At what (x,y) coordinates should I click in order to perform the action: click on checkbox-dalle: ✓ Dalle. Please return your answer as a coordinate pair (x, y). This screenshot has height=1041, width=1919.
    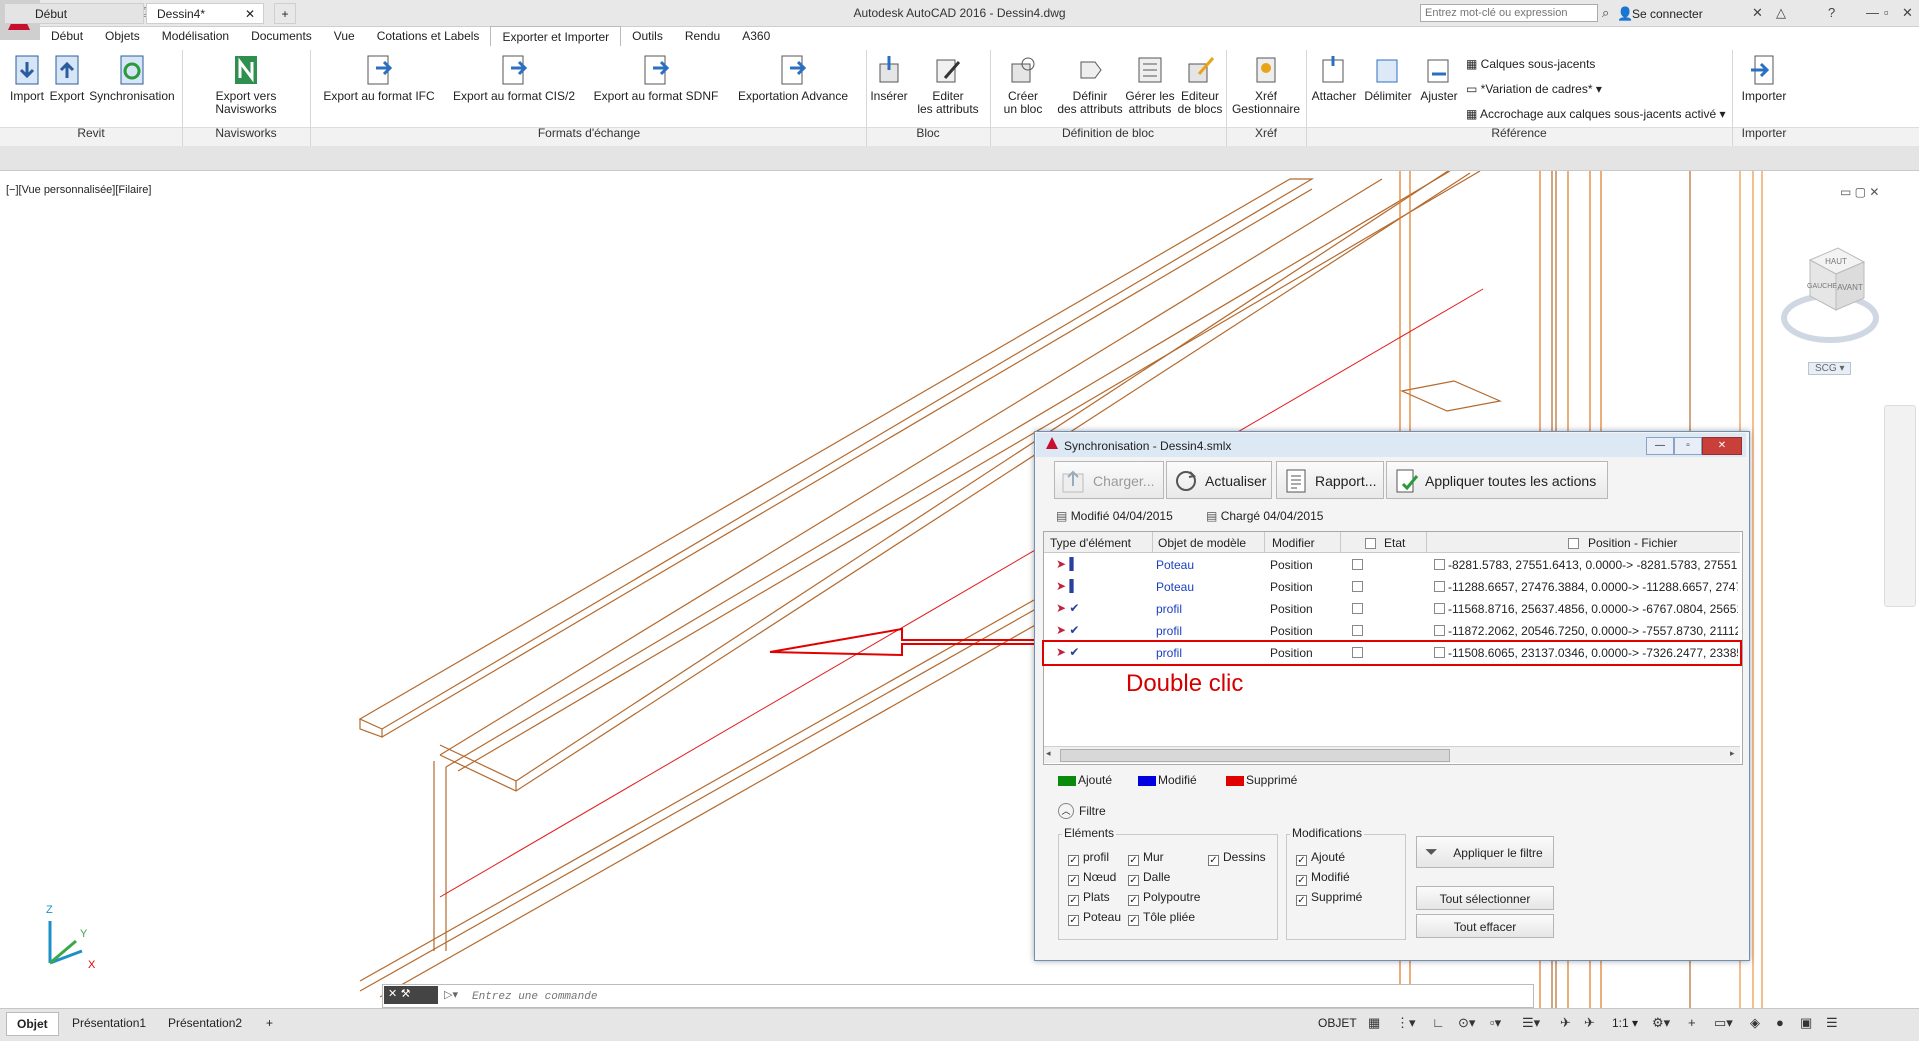
    Looking at the image, I should click on (1149, 878).